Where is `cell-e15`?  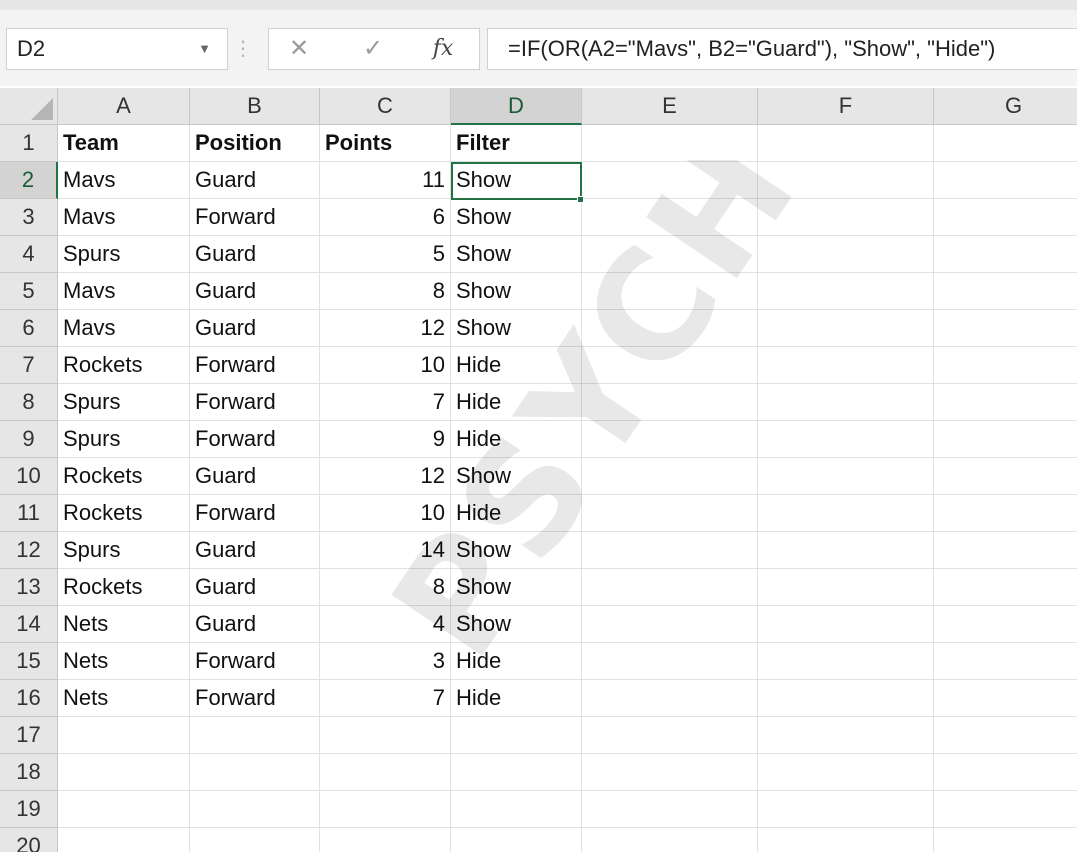 cell-e15 is located at coordinates (670, 661).